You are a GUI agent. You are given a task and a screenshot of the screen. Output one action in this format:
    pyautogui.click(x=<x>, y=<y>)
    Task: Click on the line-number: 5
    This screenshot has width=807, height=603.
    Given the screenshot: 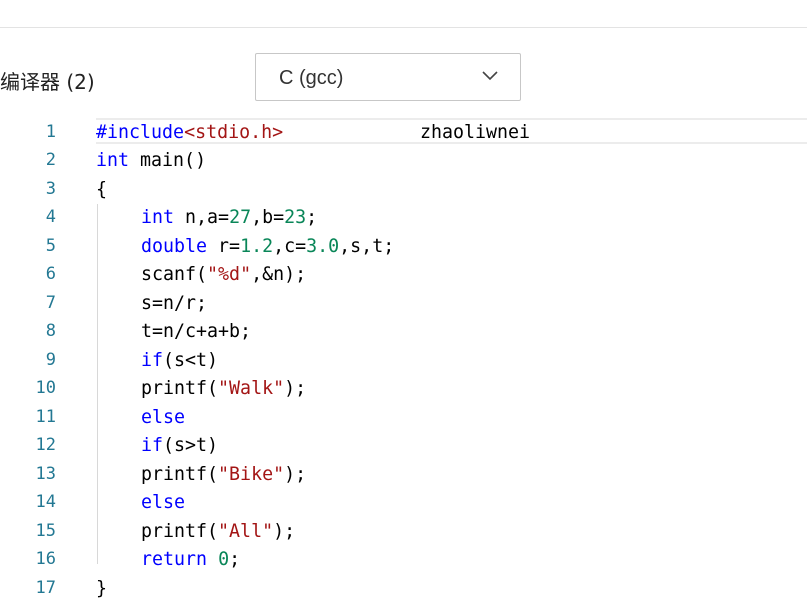 What is the action you would take?
    pyautogui.click(x=50, y=246)
    